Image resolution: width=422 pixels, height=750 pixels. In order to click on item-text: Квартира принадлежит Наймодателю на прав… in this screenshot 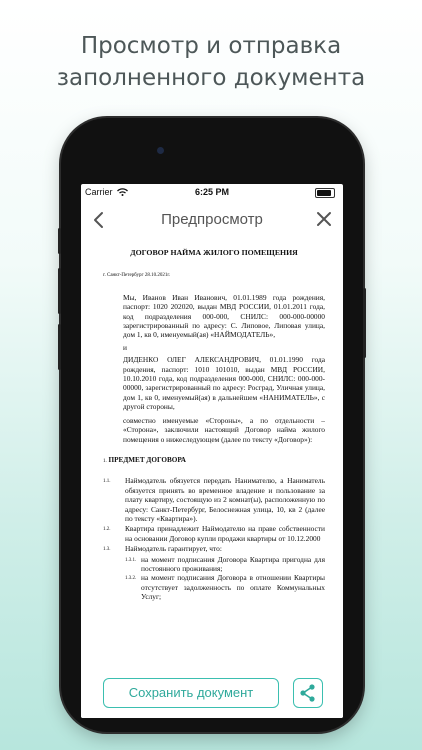, I will do `click(225, 533)`.